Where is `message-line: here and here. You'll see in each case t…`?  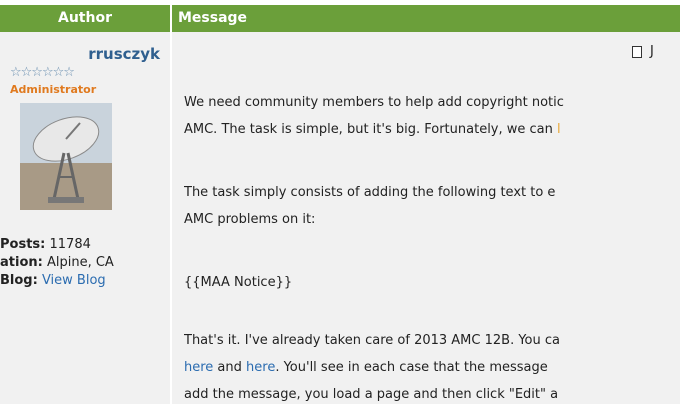
message-line: here and here. You'll see in each case t… is located at coordinates (432, 368).